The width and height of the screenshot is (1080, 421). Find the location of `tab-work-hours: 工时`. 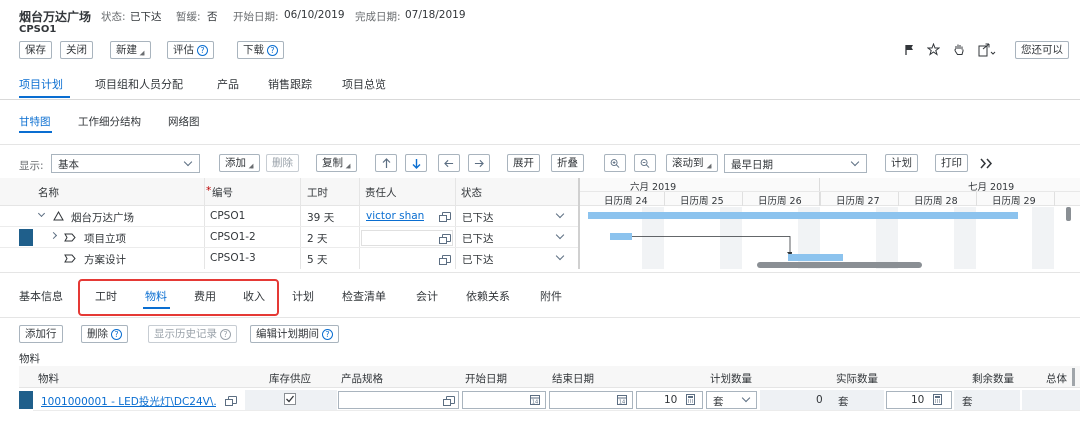

tab-work-hours: 工时 is located at coordinates (106, 296).